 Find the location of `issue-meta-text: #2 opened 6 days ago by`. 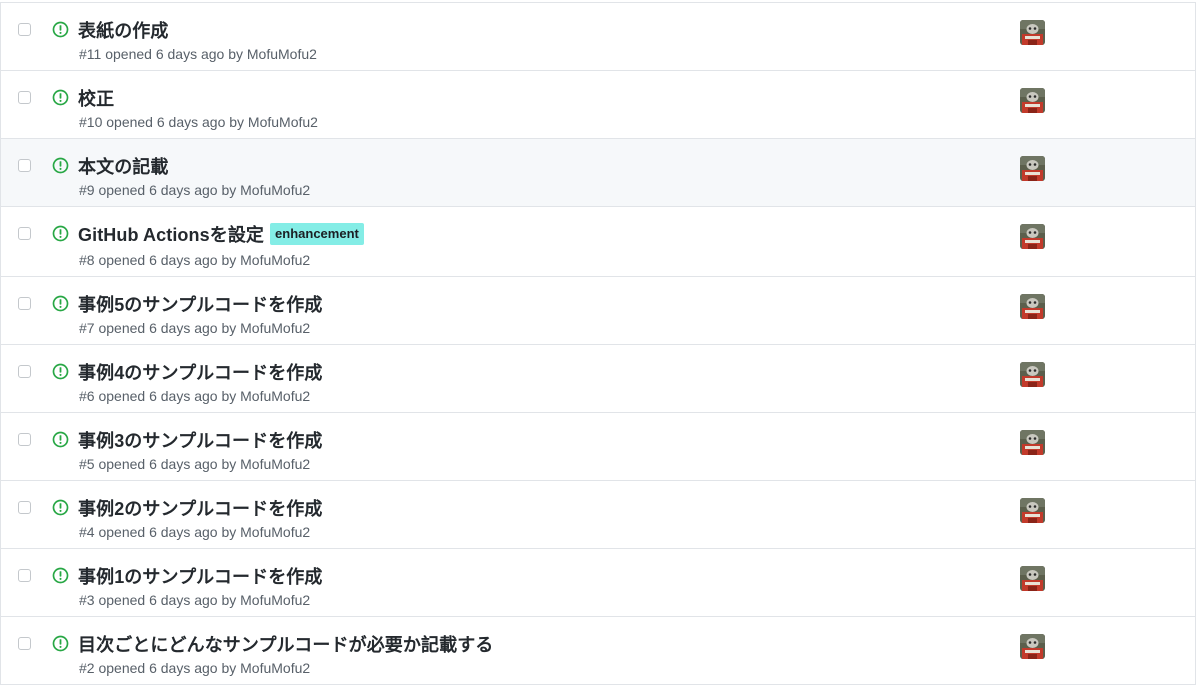

issue-meta-text: #2 opened 6 days ago by is located at coordinates (160, 668).